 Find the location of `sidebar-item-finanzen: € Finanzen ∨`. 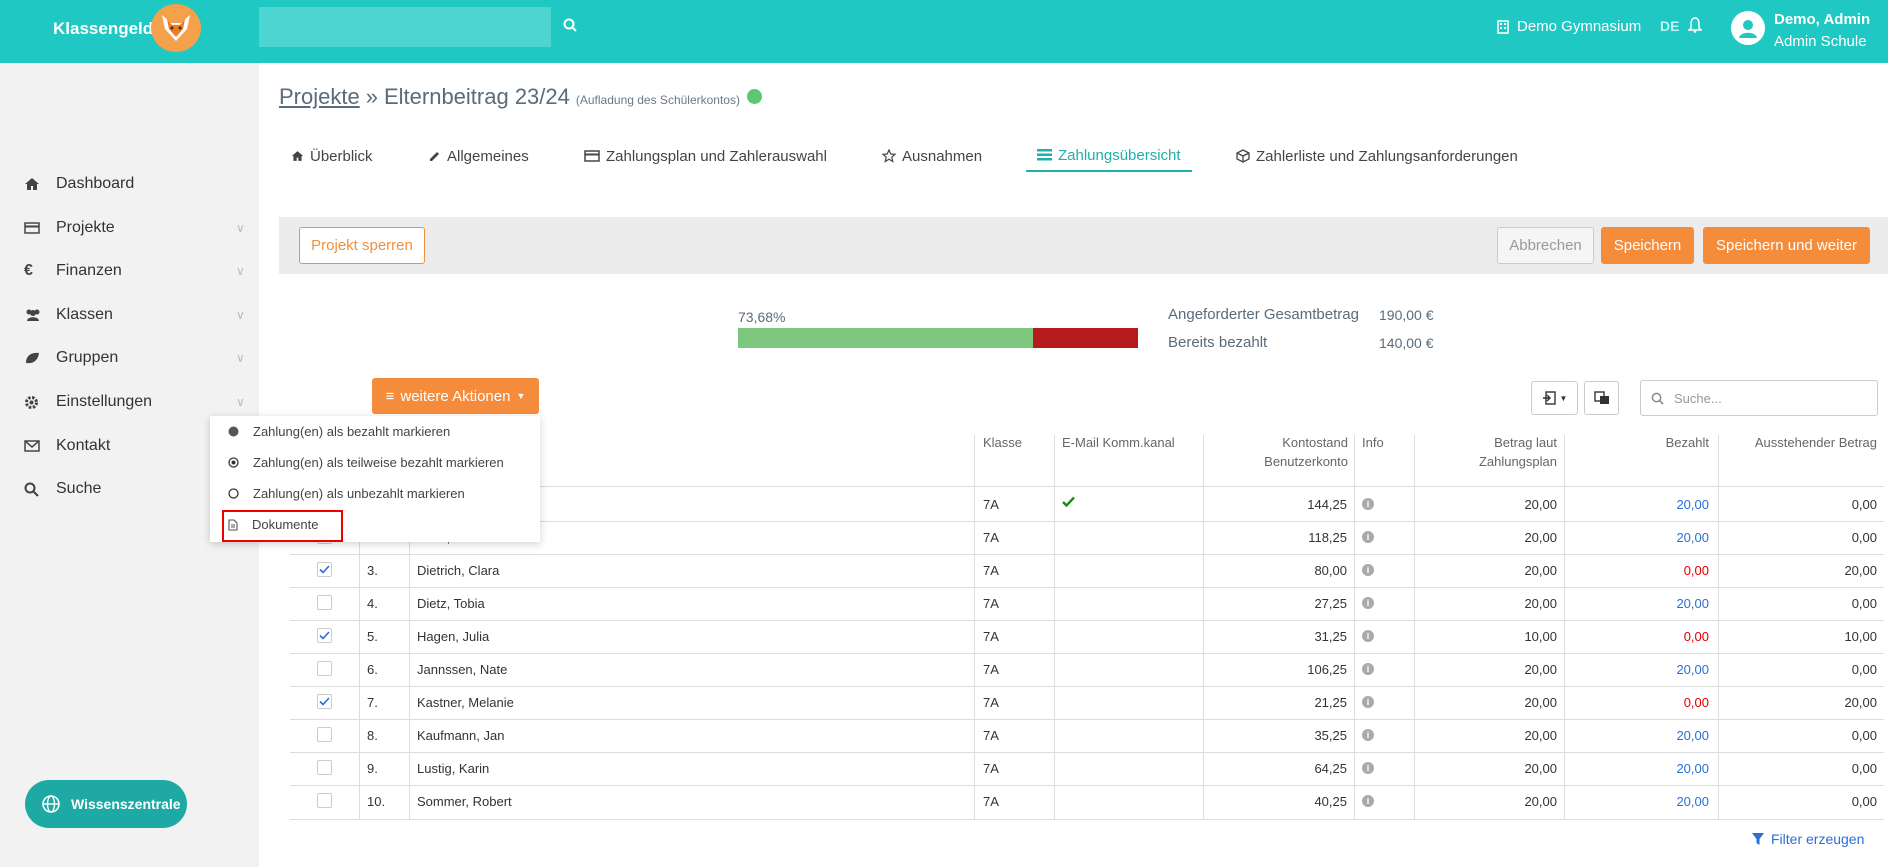

sidebar-item-finanzen: € Finanzen ∨ is located at coordinates (129, 271).